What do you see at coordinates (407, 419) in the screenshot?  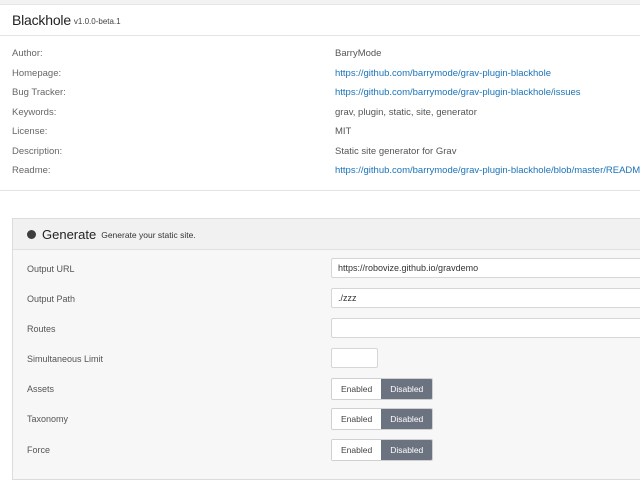 I see `taxonomy-disabled-option: Disabled` at bounding box center [407, 419].